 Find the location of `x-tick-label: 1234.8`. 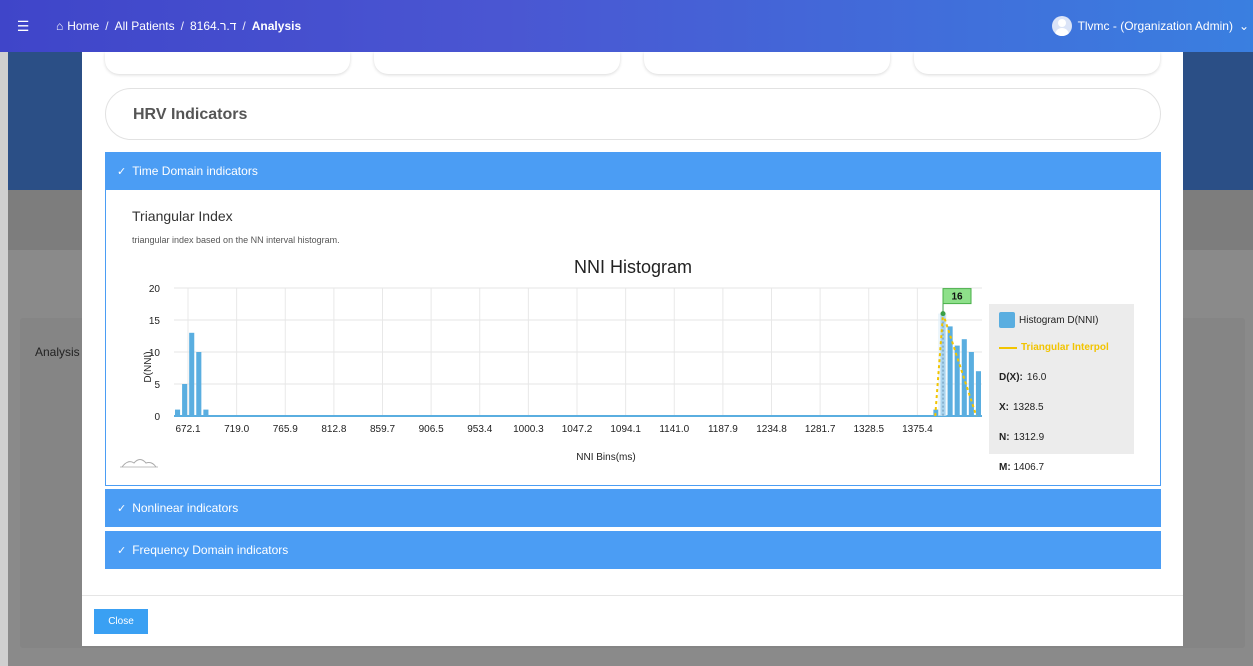

x-tick-label: 1234.8 is located at coordinates (771, 429).